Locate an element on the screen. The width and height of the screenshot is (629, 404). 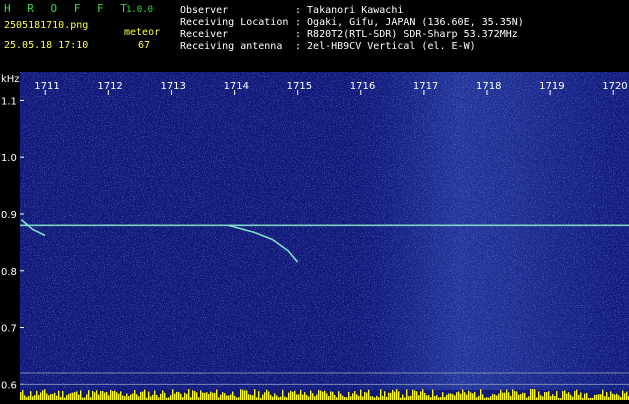
y-tick-label: 0.6 is located at coordinates (9, 385).